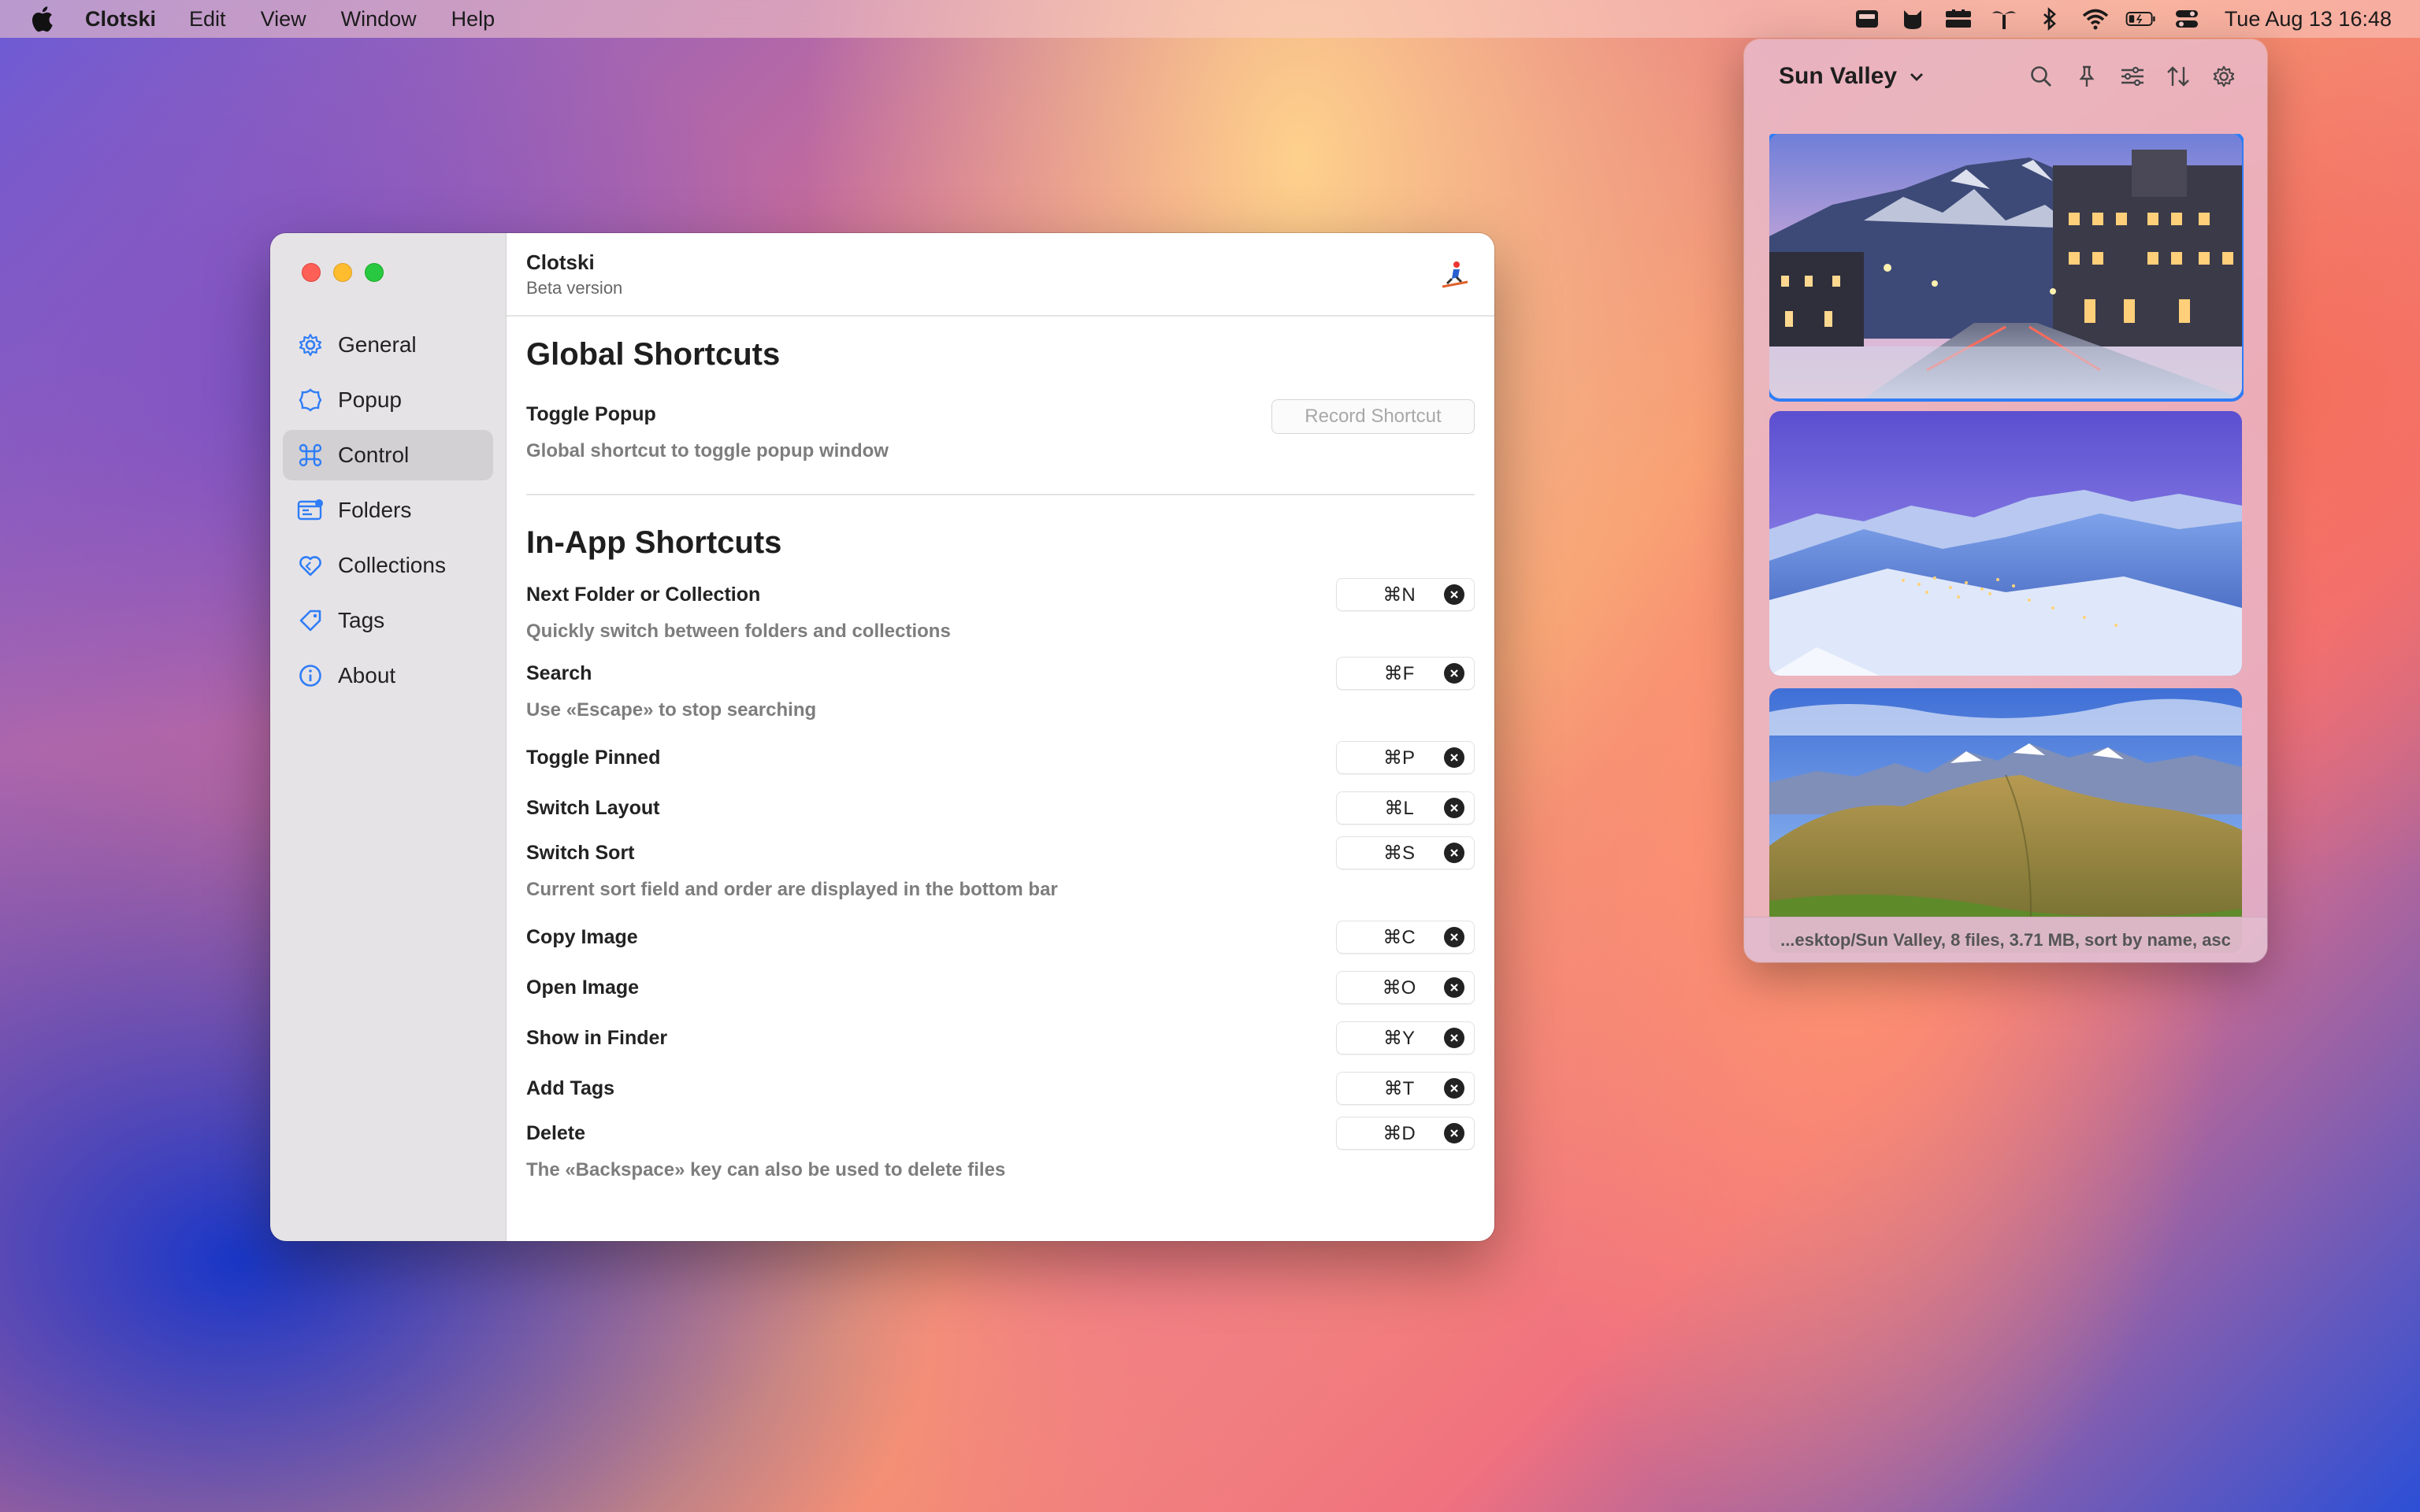 The image size is (2420, 1512). Describe the element at coordinates (310, 400) in the screenshot. I see `popup-icon` at that location.